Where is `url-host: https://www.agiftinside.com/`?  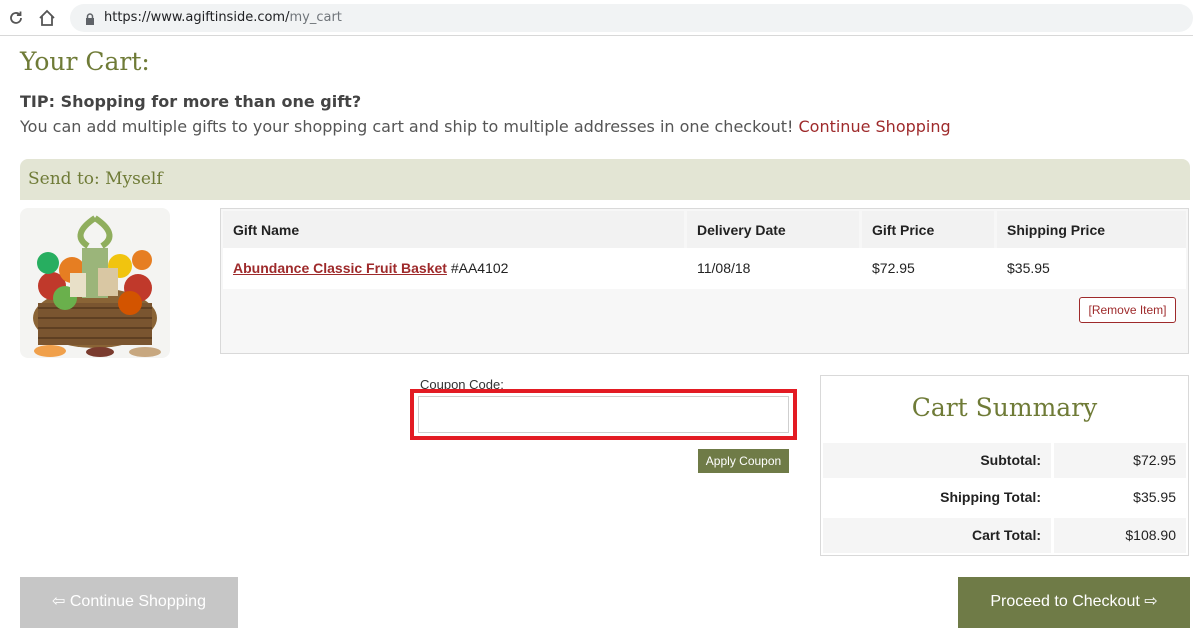 url-host: https://www.agiftinside.com/ is located at coordinates (197, 17).